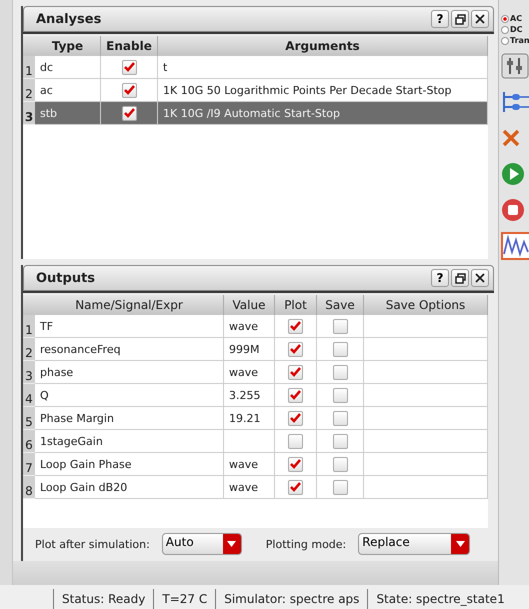 Image resolution: width=529 pixels, height=609 pixels. Describe the element at coordinates (29, 396) in the screenshot. I see `row-number: 4` at that location.